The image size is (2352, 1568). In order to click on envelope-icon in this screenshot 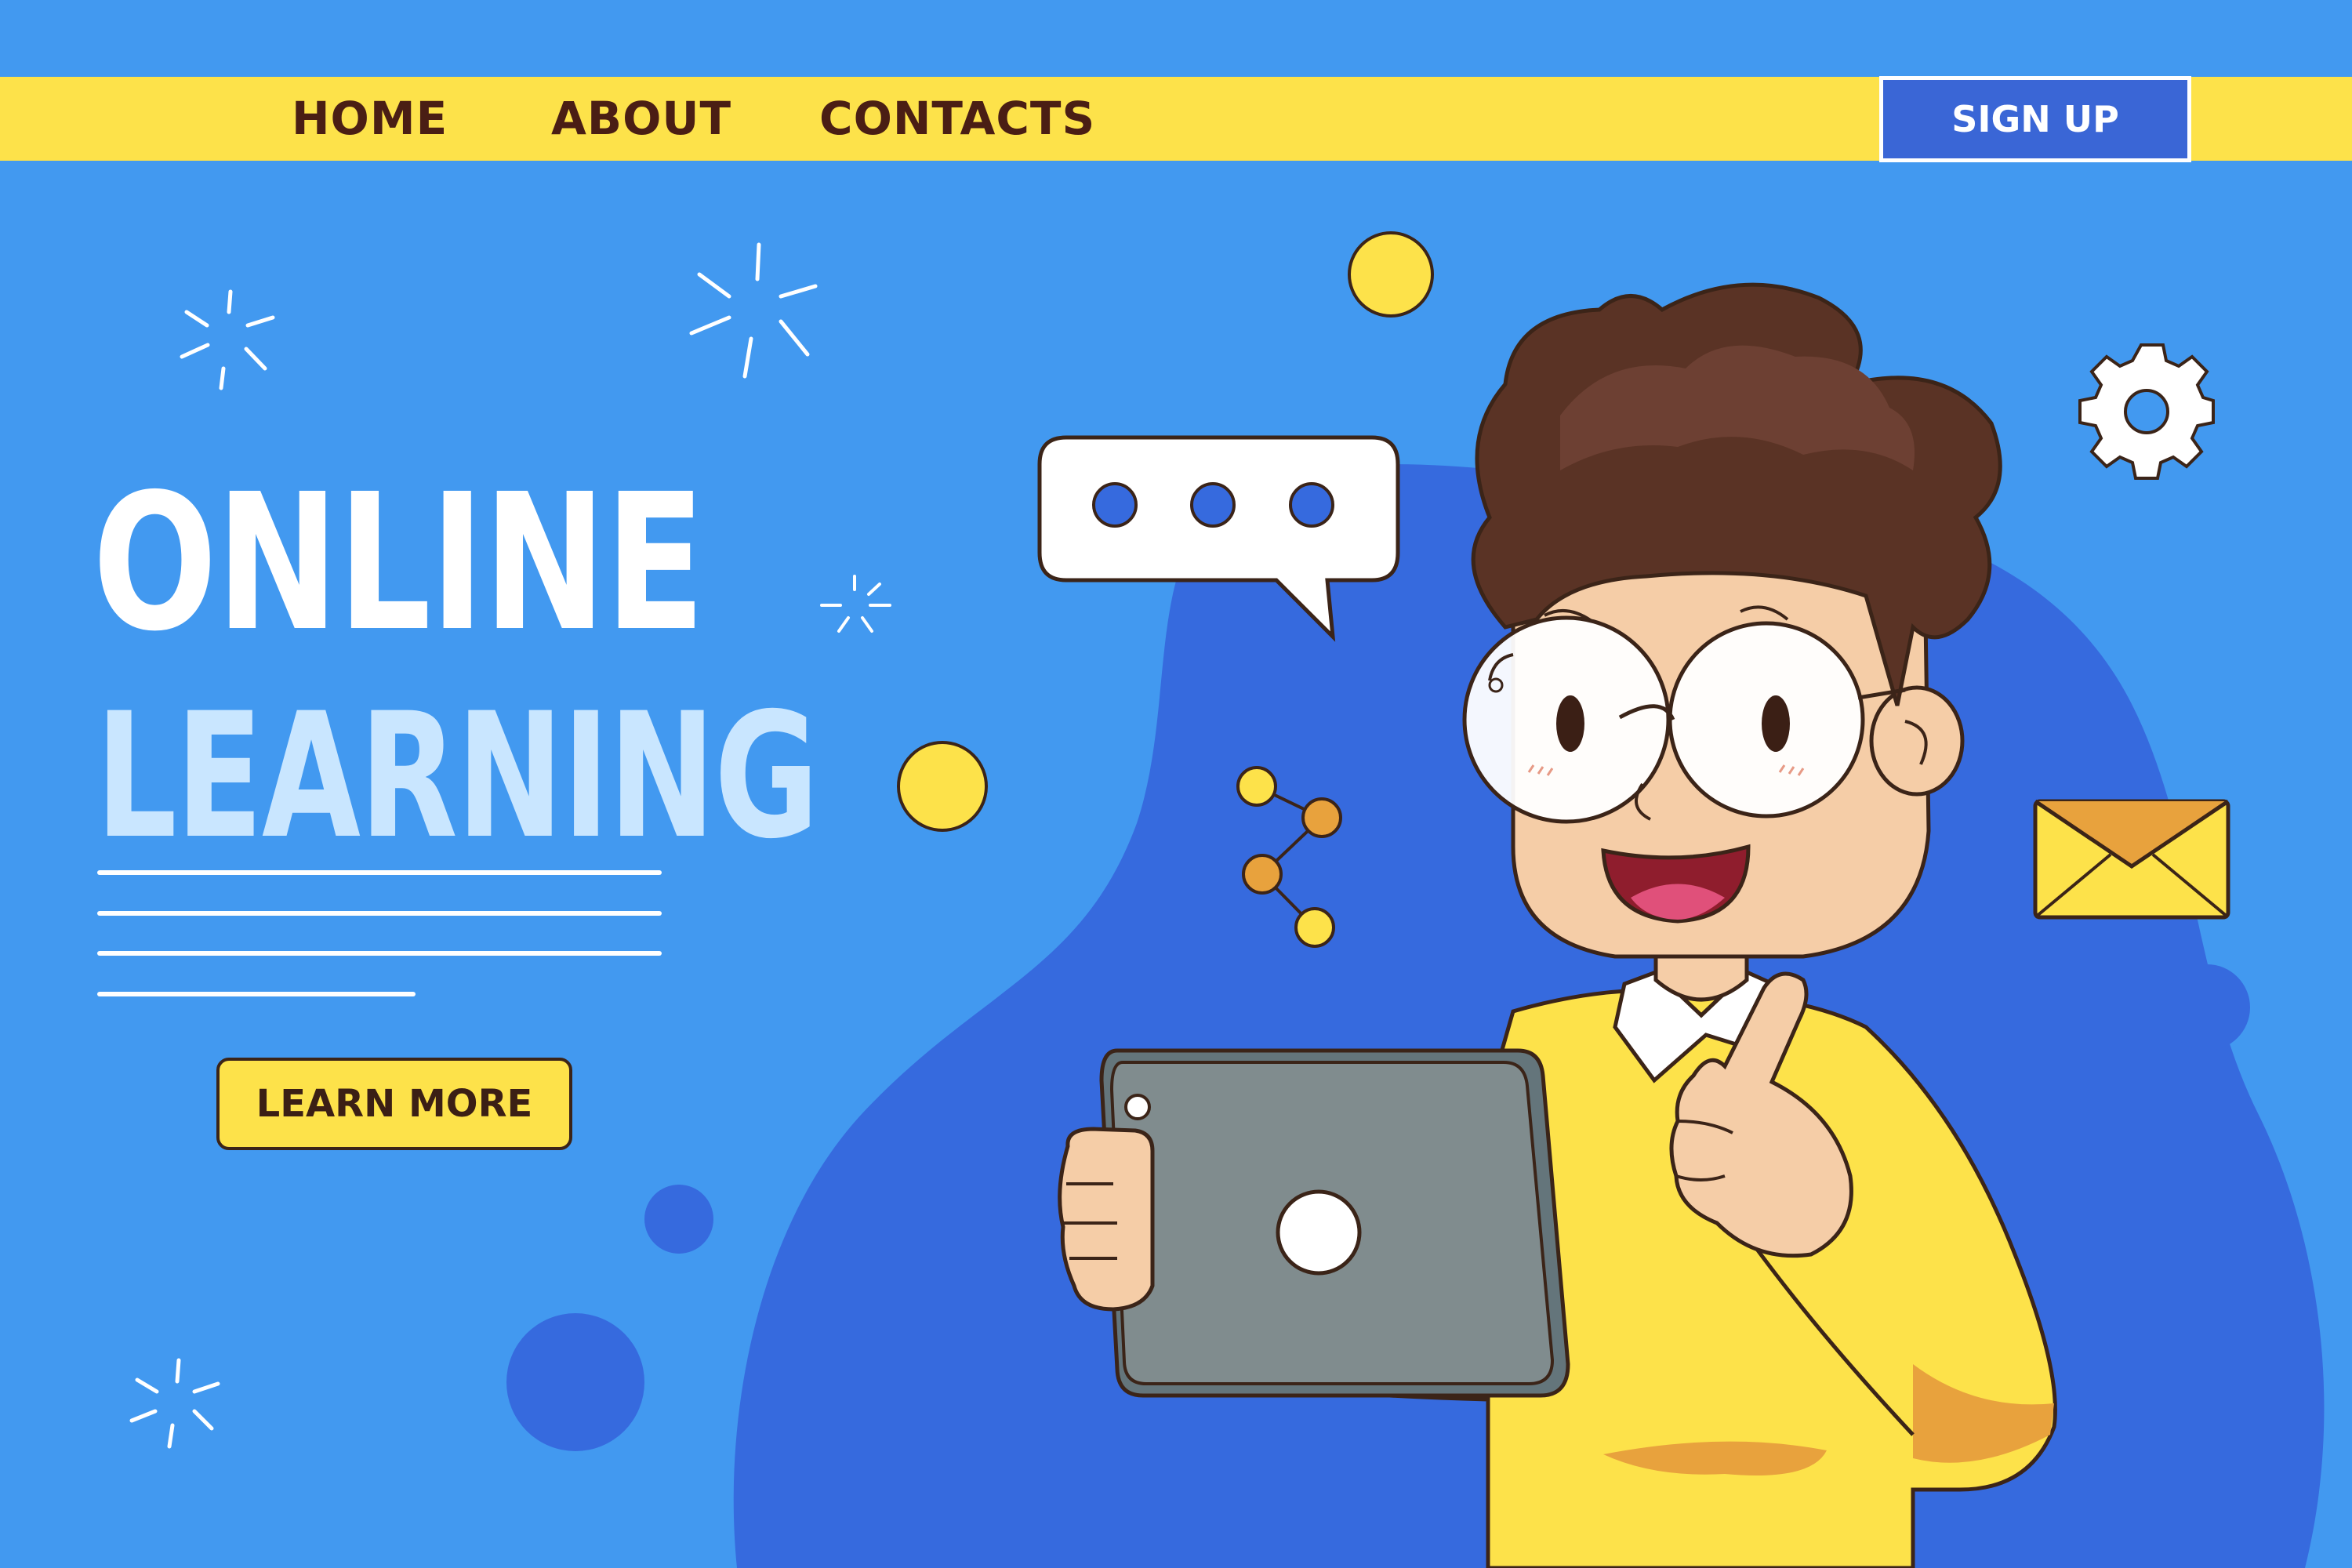, I will do `click(2131, 859)`.